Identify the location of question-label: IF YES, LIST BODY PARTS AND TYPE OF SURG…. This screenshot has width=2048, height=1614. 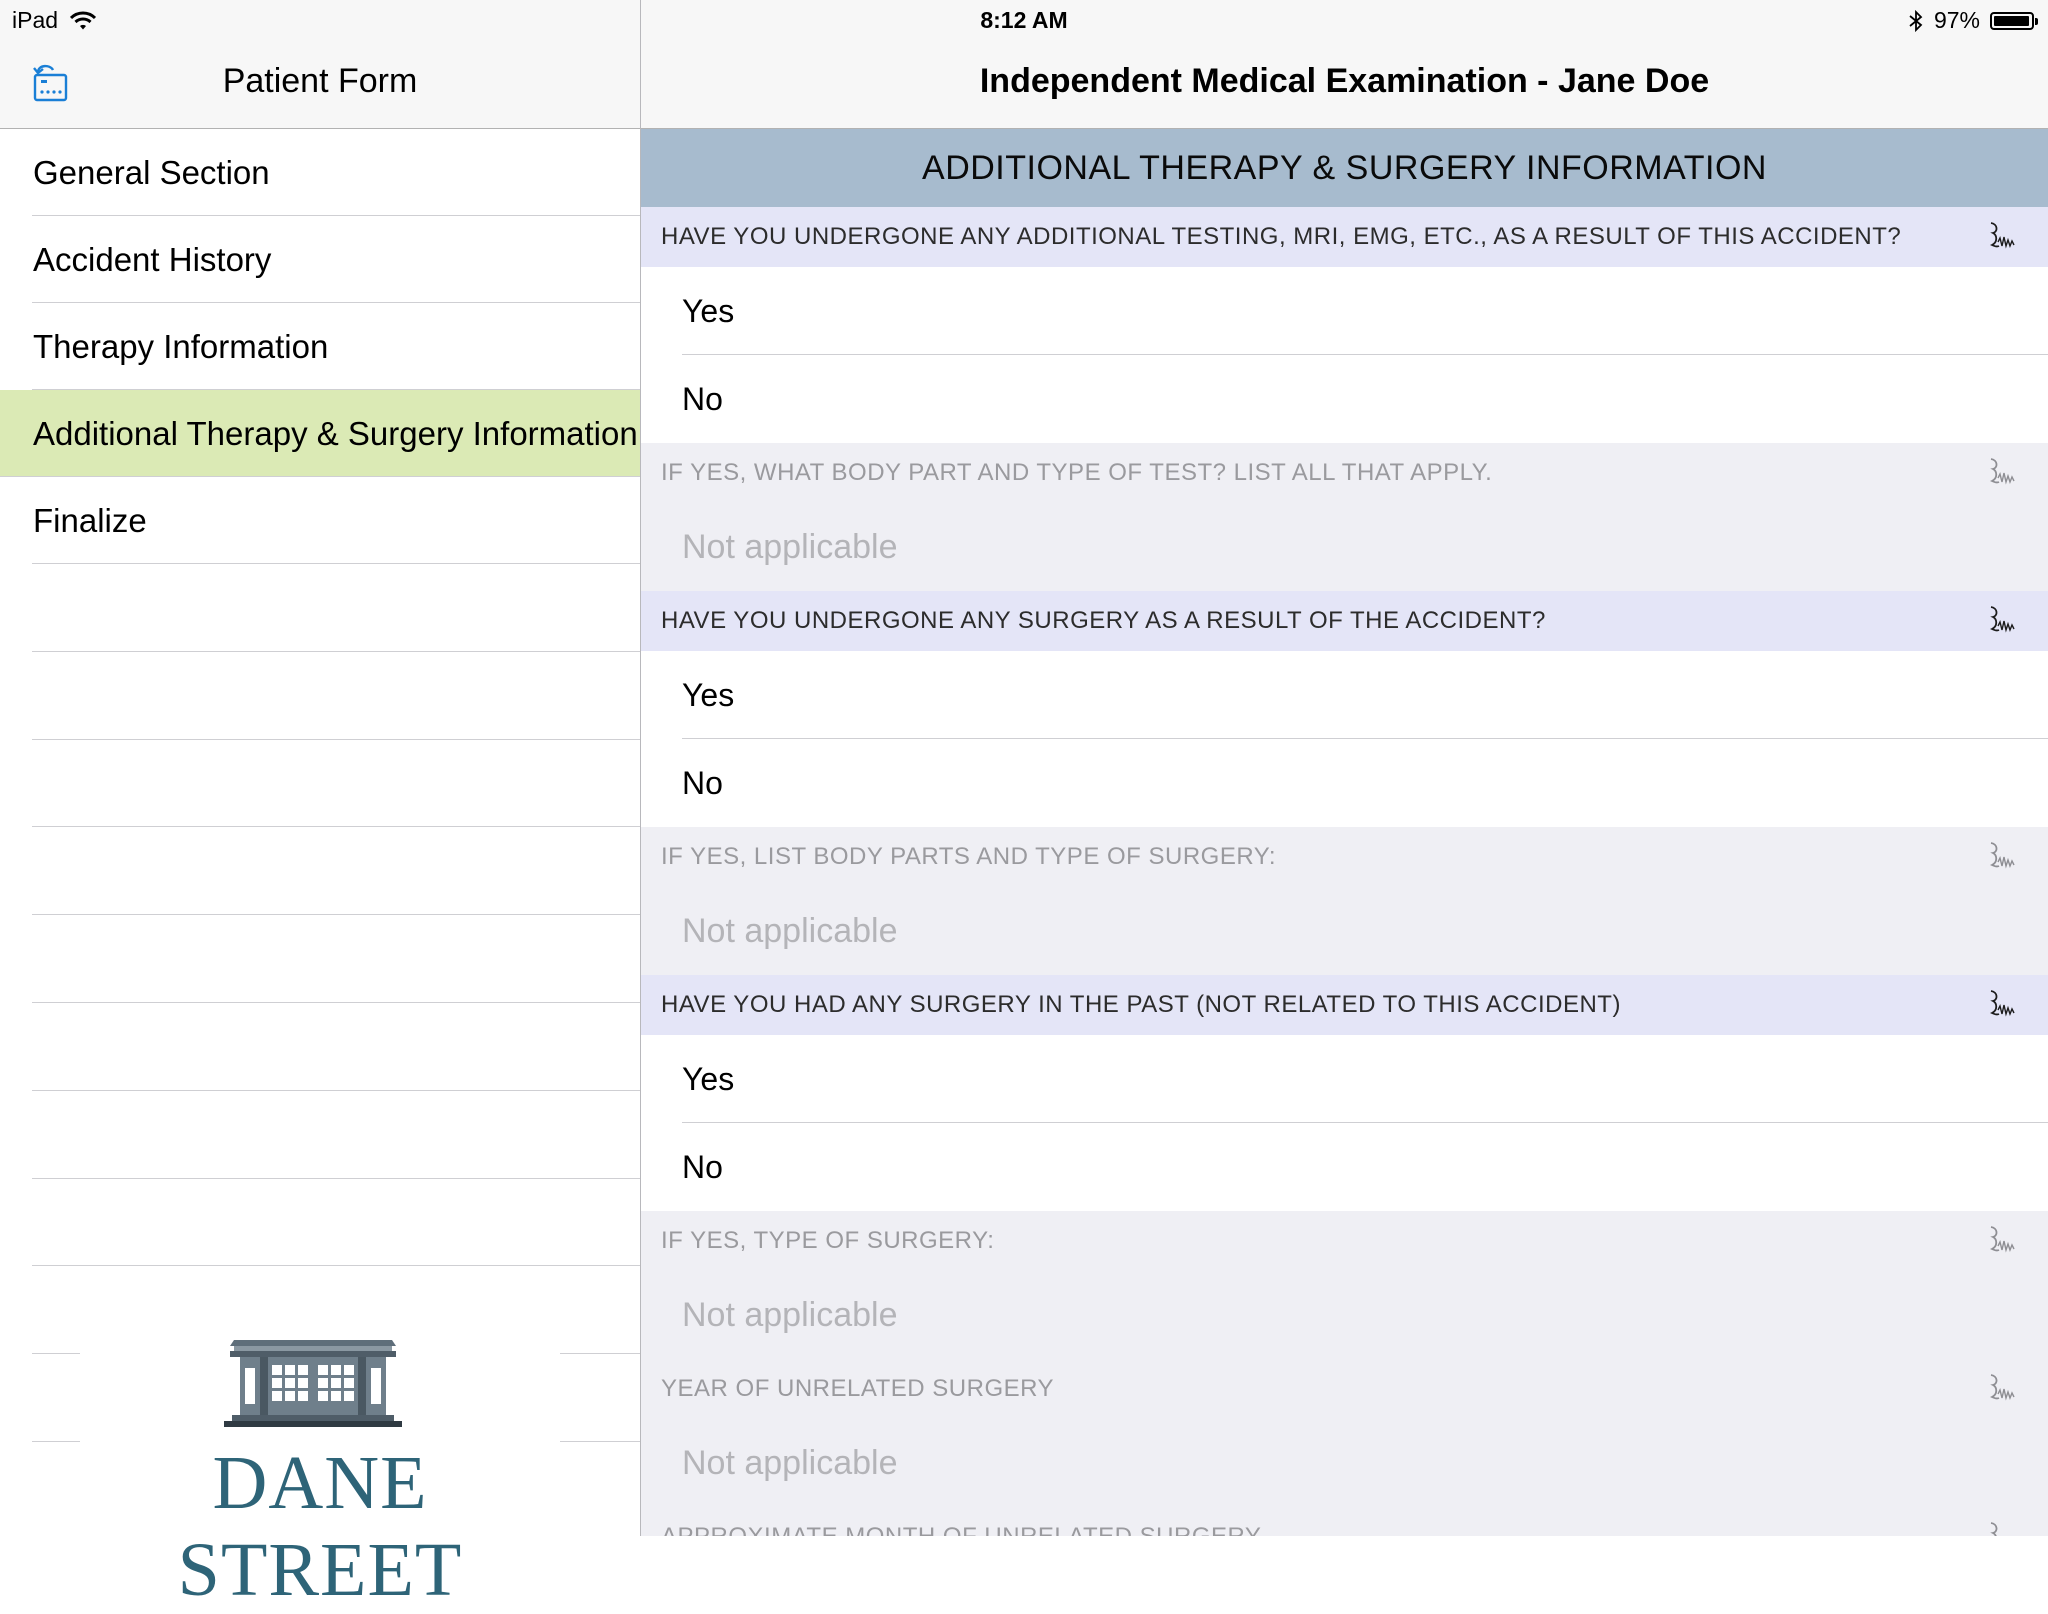
(1344, 857).